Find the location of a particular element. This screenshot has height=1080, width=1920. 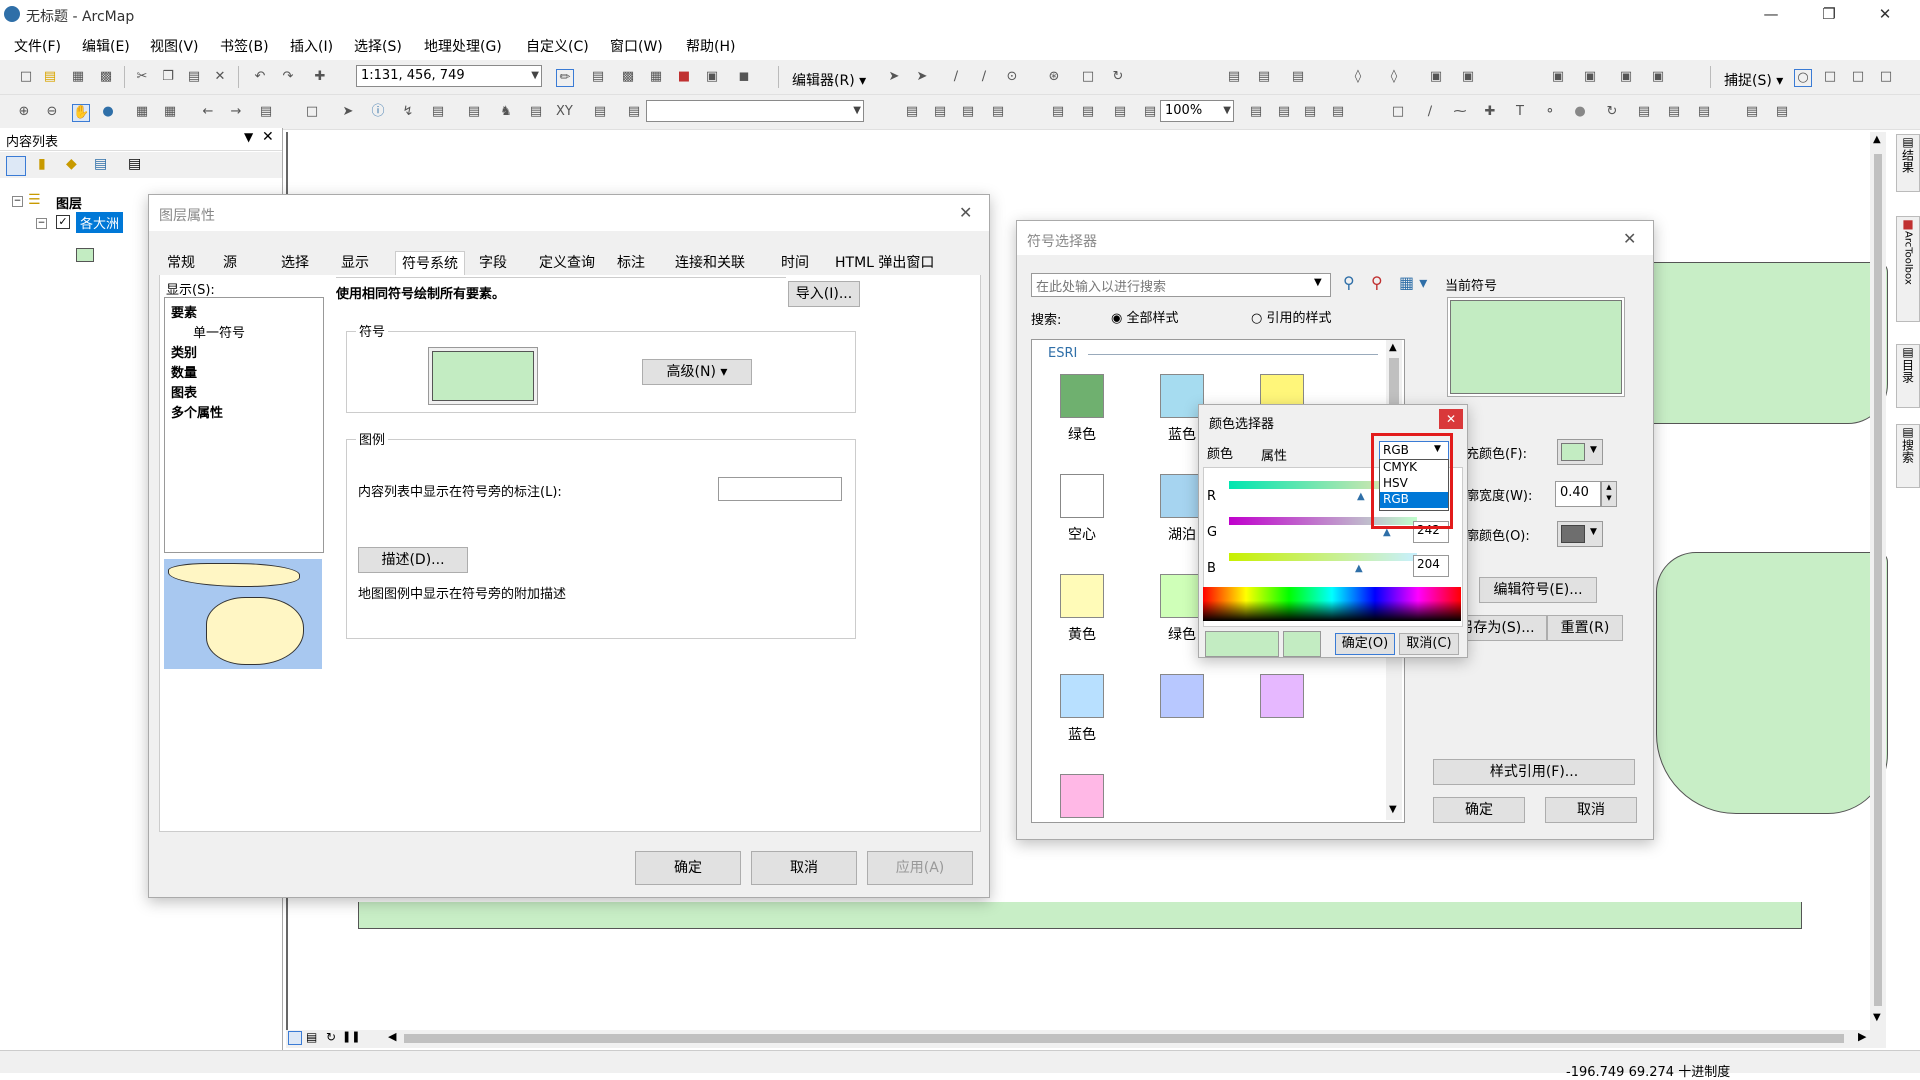

tab-time: 时间 is located at coordinates (795, 263).